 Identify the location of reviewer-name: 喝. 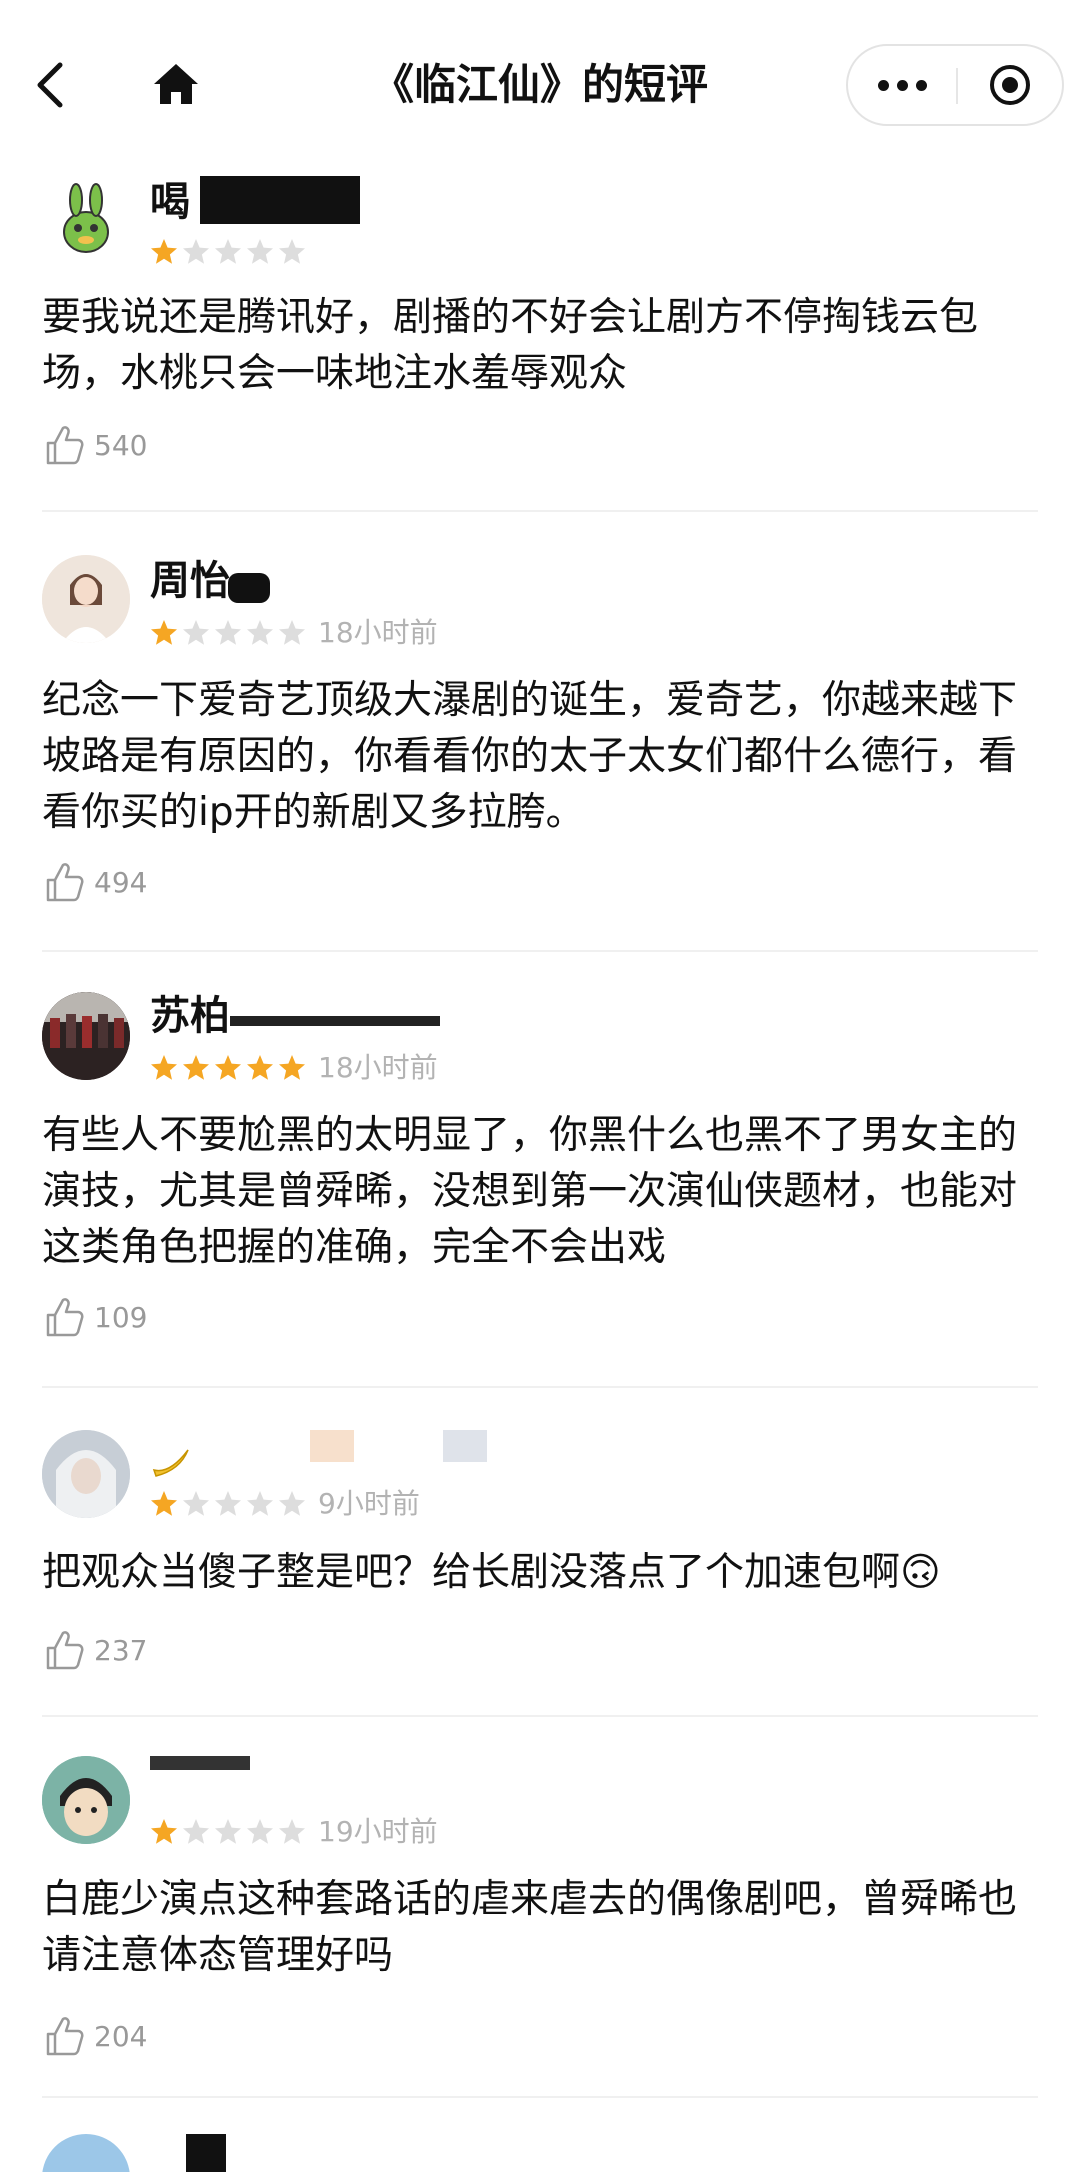
(170, 202).